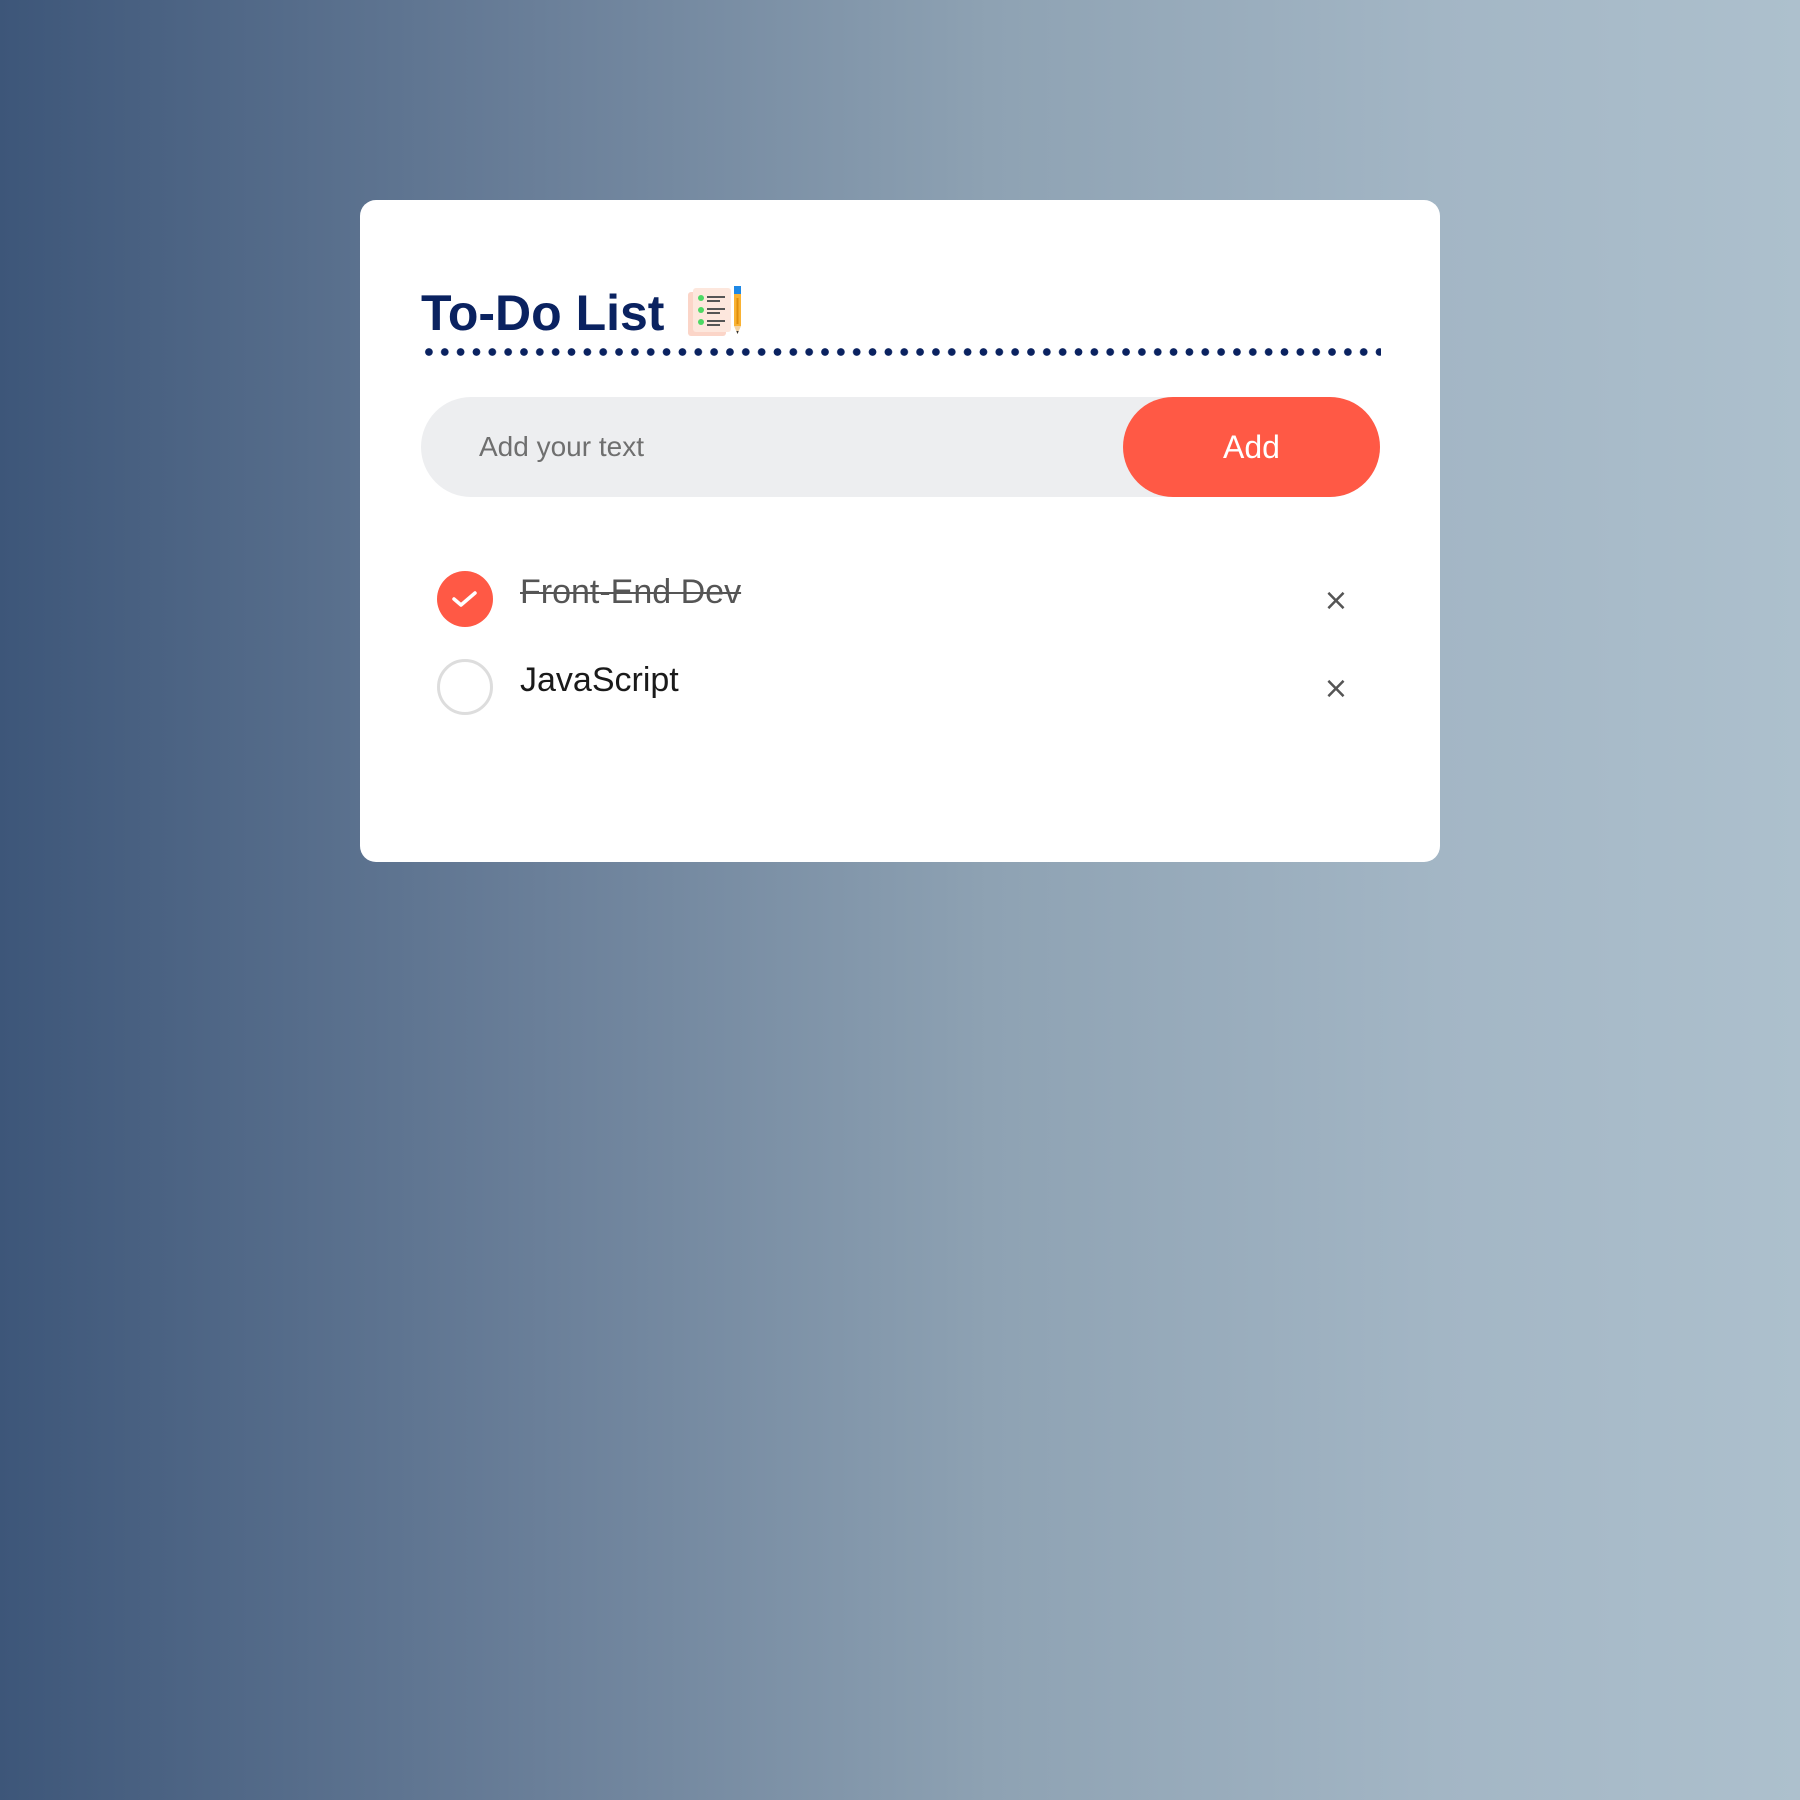 This screenshot has width=1800, height=1800. I want to click on unchecked-circle-checkbox, so click(465, 687).